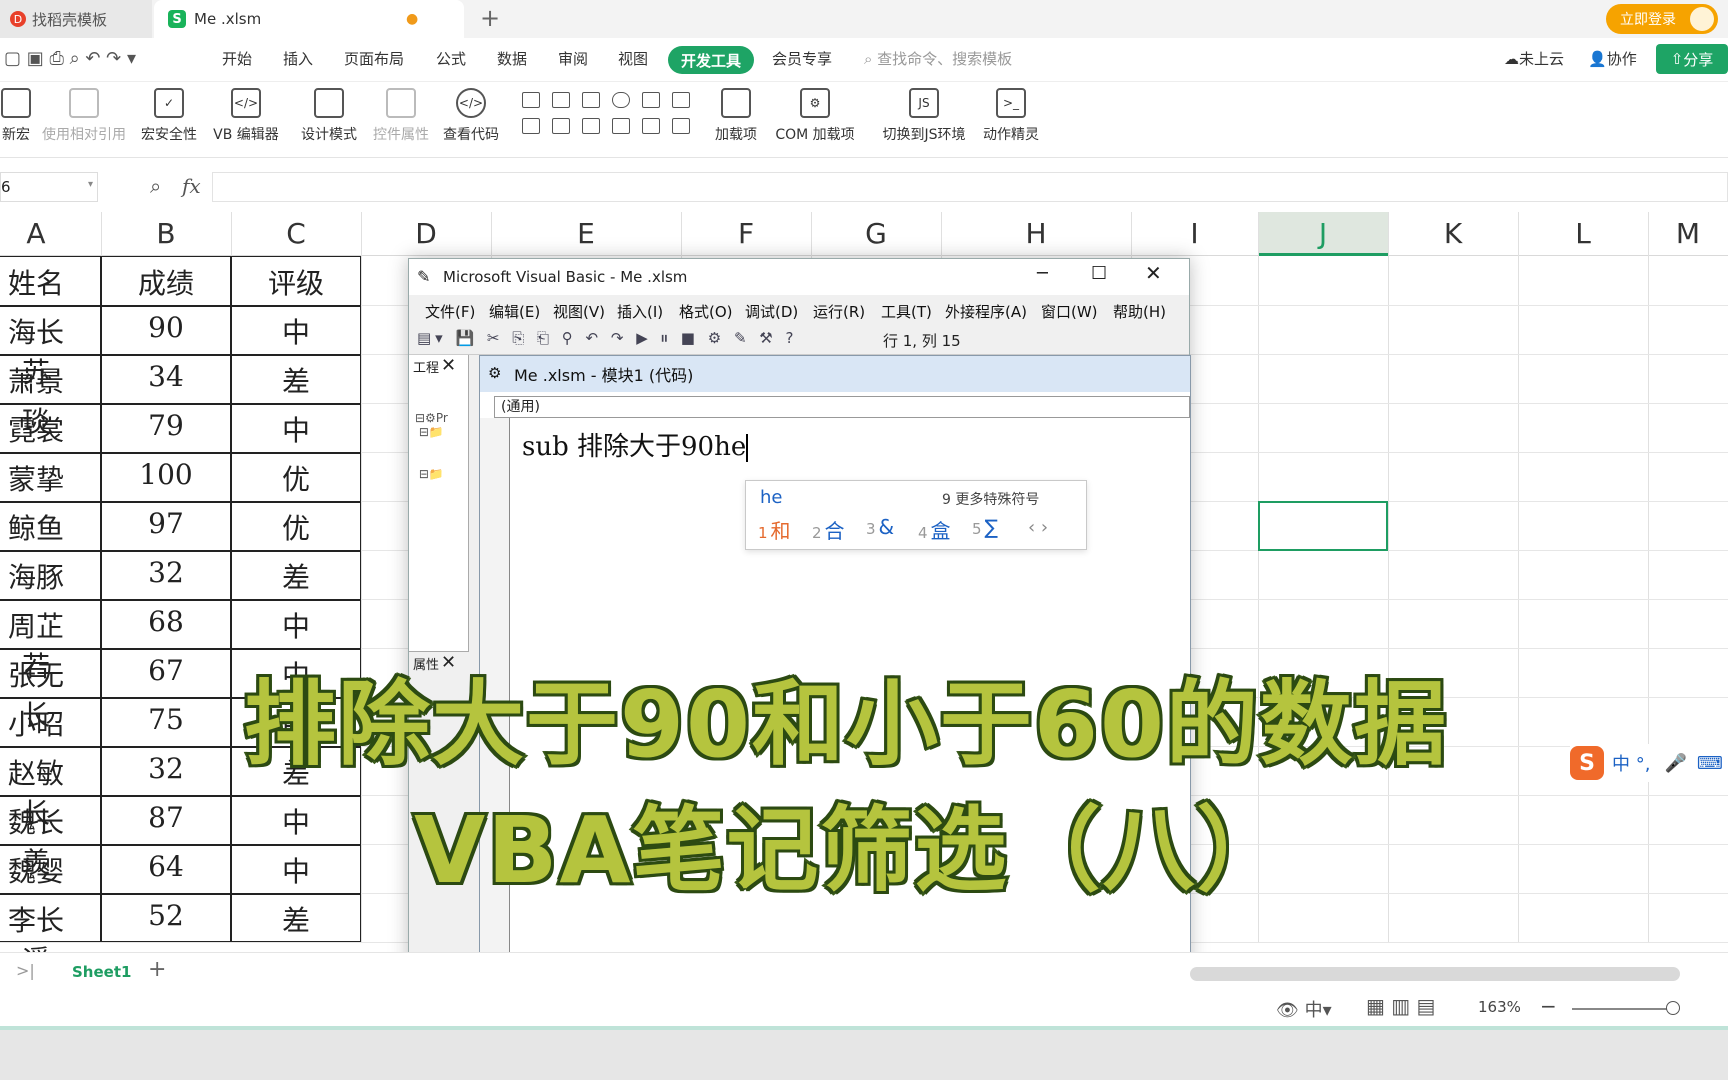 Image resolution: width=1728 pixels, height=1080 pixels. I want to click on macro-security-button: ✓ 宏安全性, so click(169, 113).